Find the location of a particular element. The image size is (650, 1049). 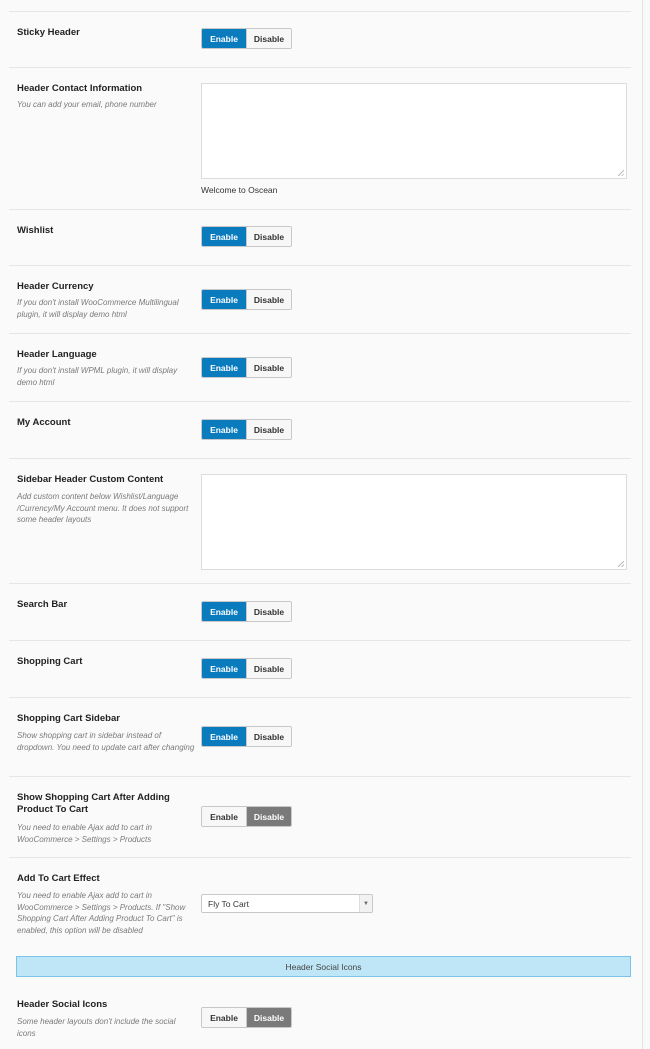

shopping-cart-title: Shopping Cart is located at coordinates (50, 661).